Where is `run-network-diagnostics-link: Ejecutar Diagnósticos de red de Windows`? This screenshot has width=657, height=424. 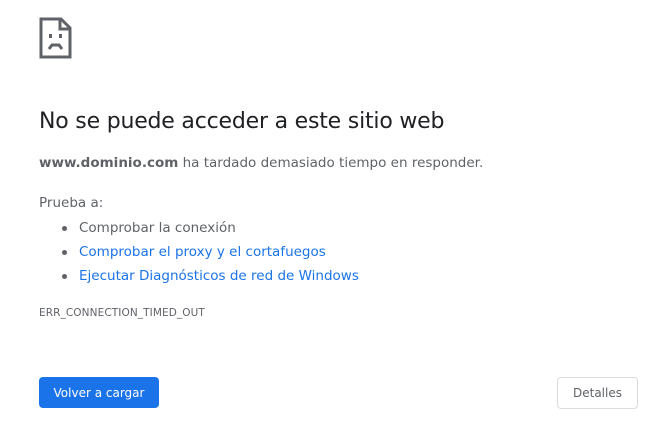 run-network-diagnostics-link: Ejecutar Diagnósticos de red de Windows is located at coordinates (219, 276).